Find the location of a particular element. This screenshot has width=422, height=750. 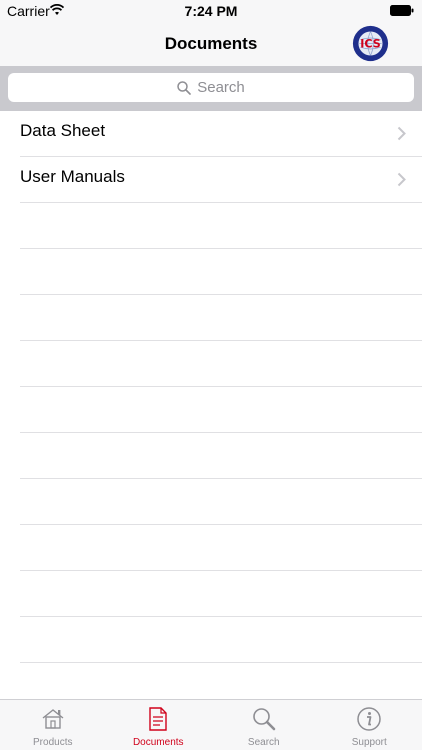

tab-support: Support is located at coordinates (369, 725).